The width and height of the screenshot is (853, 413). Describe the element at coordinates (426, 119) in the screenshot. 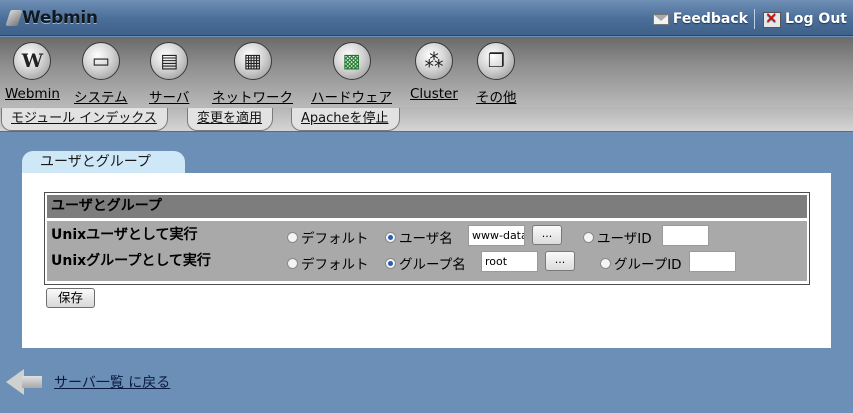

I see `module-tabs-row: モジュール インデックス 変更を適用 Apacheを停止` at that location.